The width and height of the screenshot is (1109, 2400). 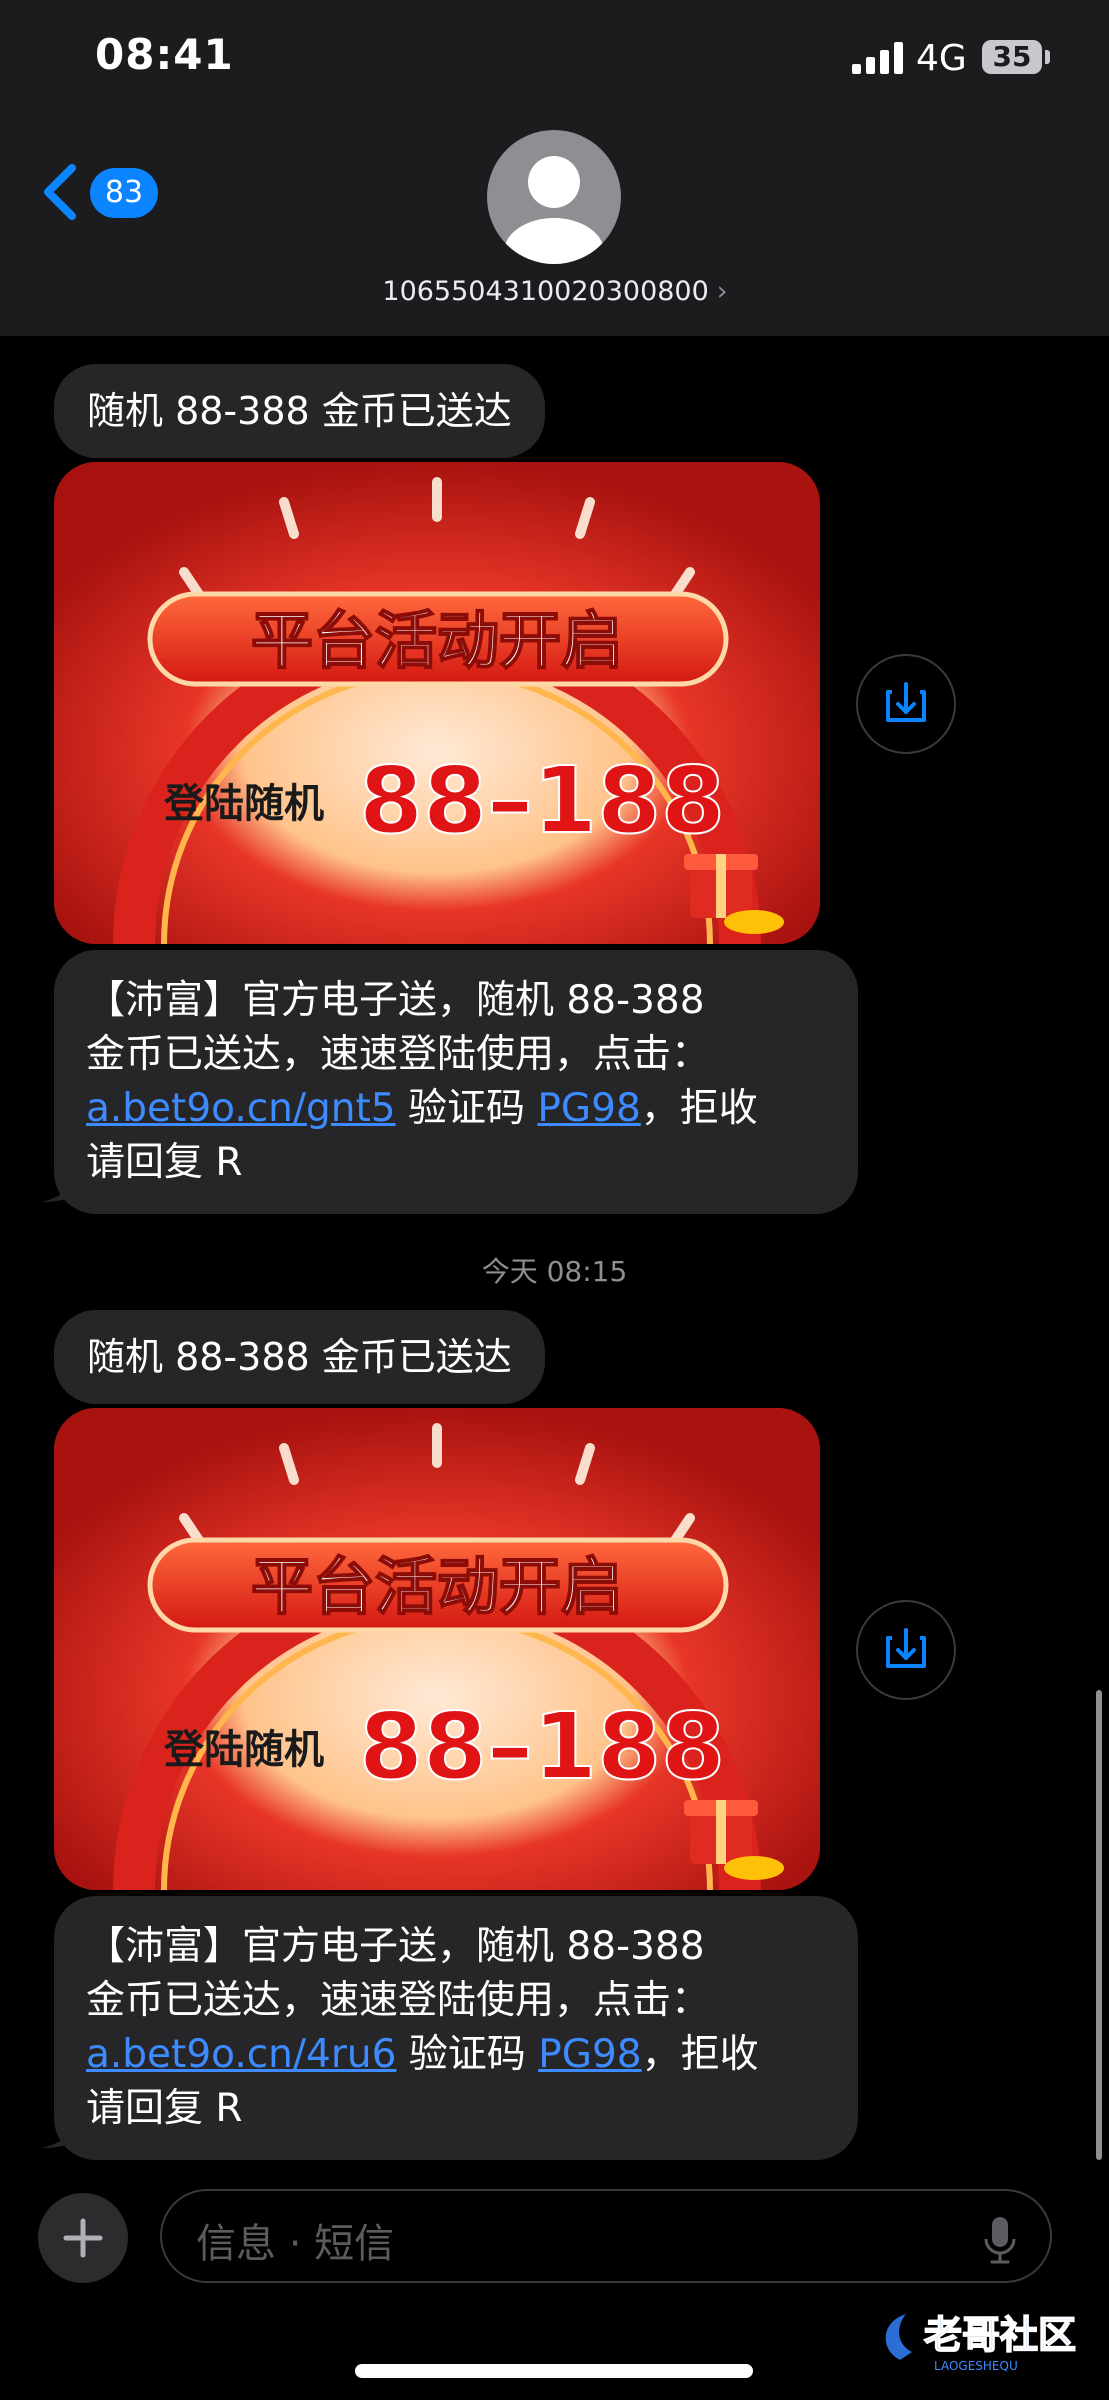 I want to click on cellular-signal-icon, so click(x=877, y=58).